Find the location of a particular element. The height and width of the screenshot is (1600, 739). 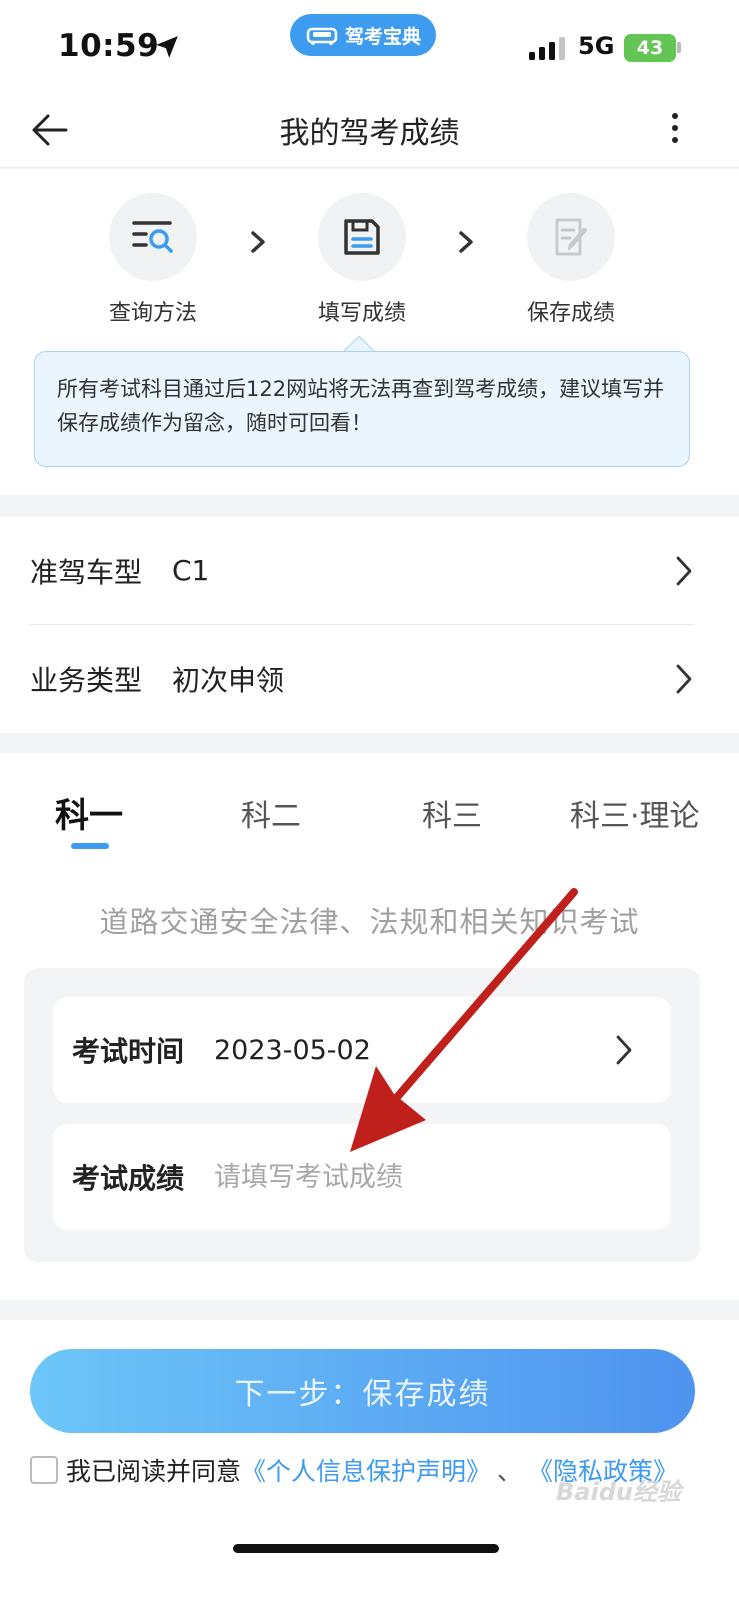

page-title: 我的驾考成绩 is located at coordinates (369, 133).